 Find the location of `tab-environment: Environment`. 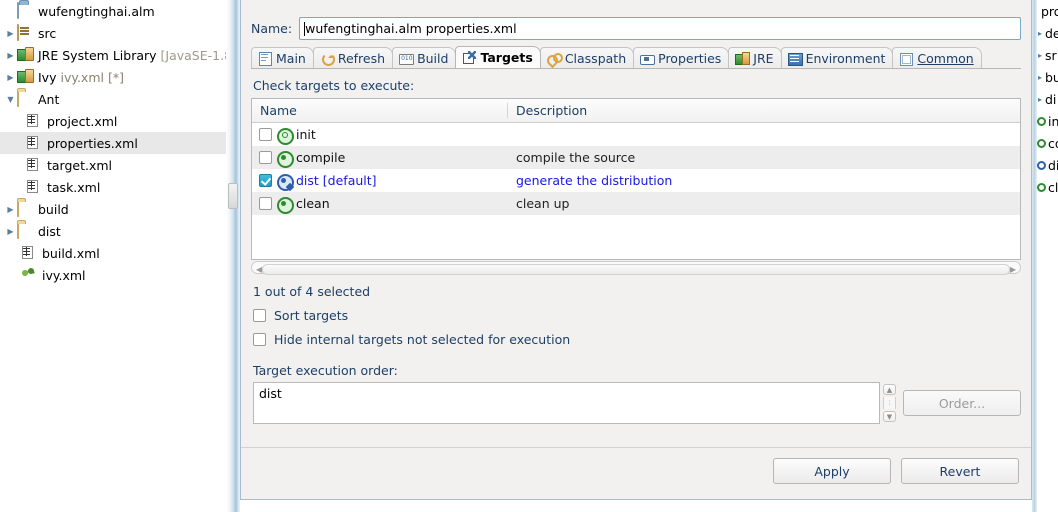

tab-environment: Environment is located at coordinates (837, 57).